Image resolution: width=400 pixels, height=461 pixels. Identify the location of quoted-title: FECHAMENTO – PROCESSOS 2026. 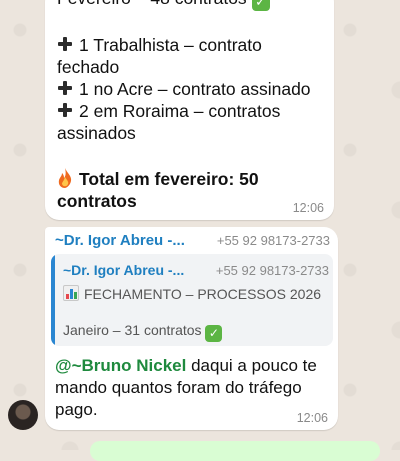
(192, 293).